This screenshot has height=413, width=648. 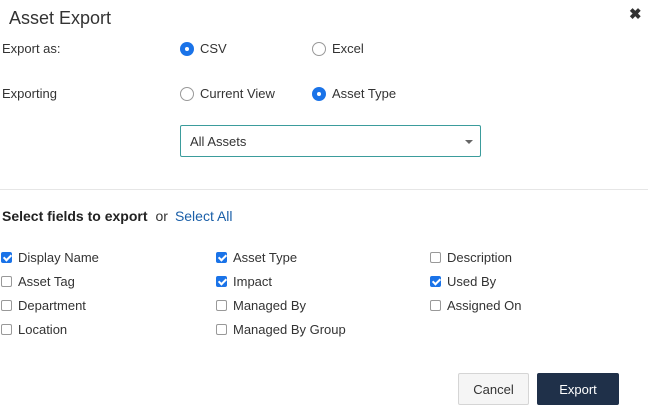 I want to click on checkbox-location, so click(x=6, y=329).